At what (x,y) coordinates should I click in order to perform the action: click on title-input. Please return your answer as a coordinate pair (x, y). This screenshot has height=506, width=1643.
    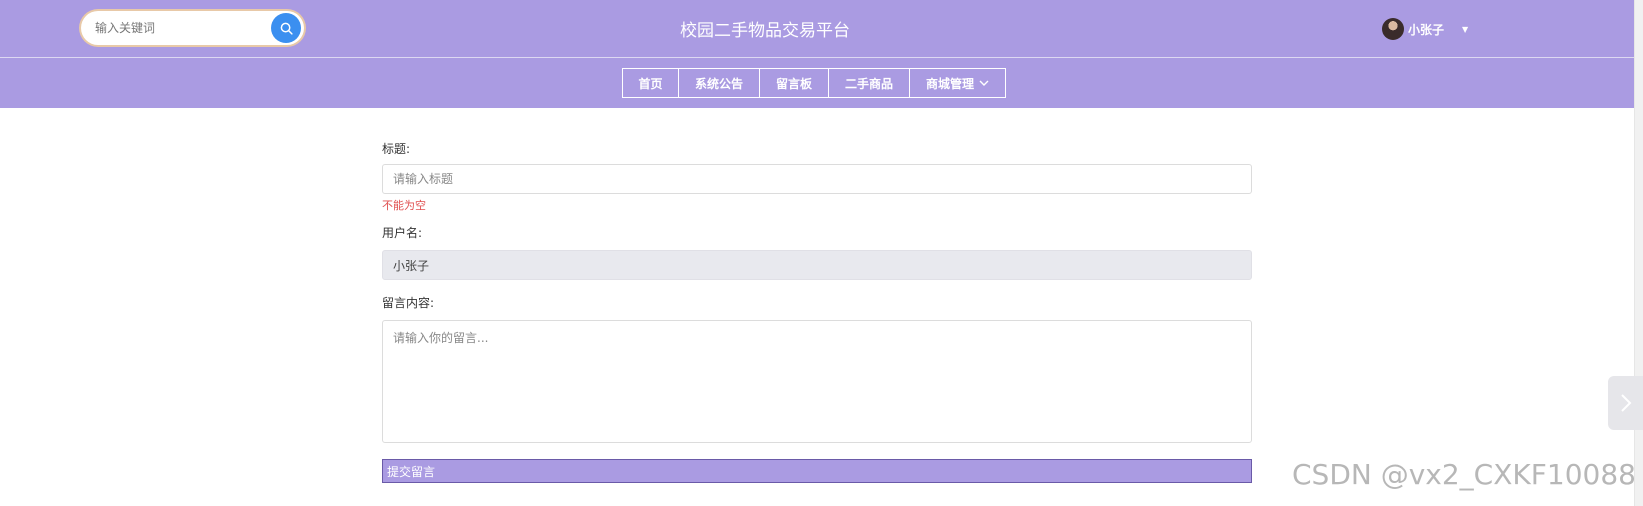
    Looking at the image, I should click on (817, 179).